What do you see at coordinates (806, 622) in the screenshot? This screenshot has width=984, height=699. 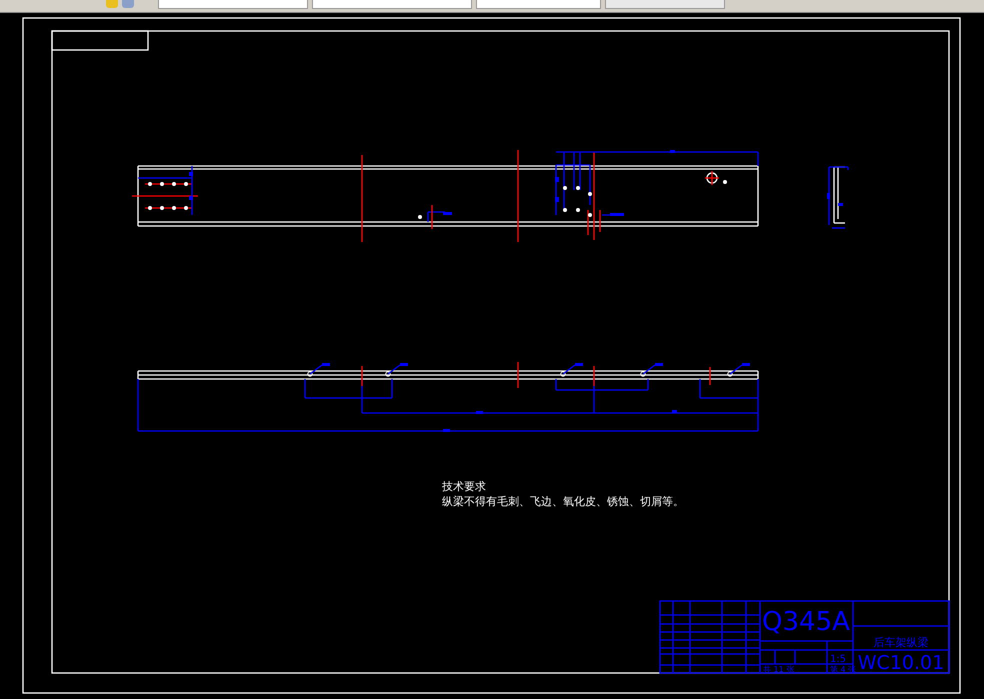 I see `material-label: Q345A` at bounding box center [806, 622].